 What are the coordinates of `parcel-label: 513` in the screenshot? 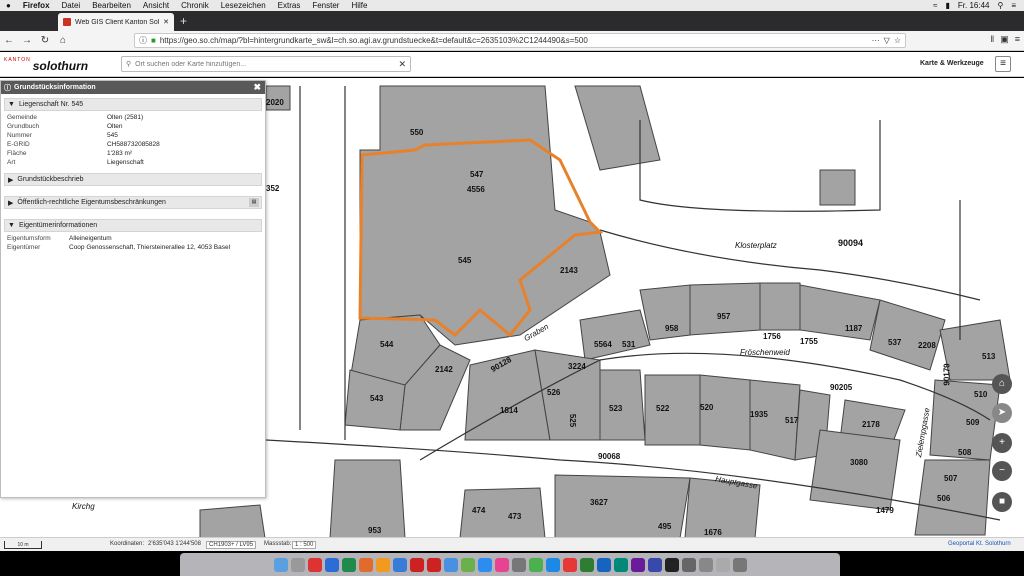 It's located at (989, 356).